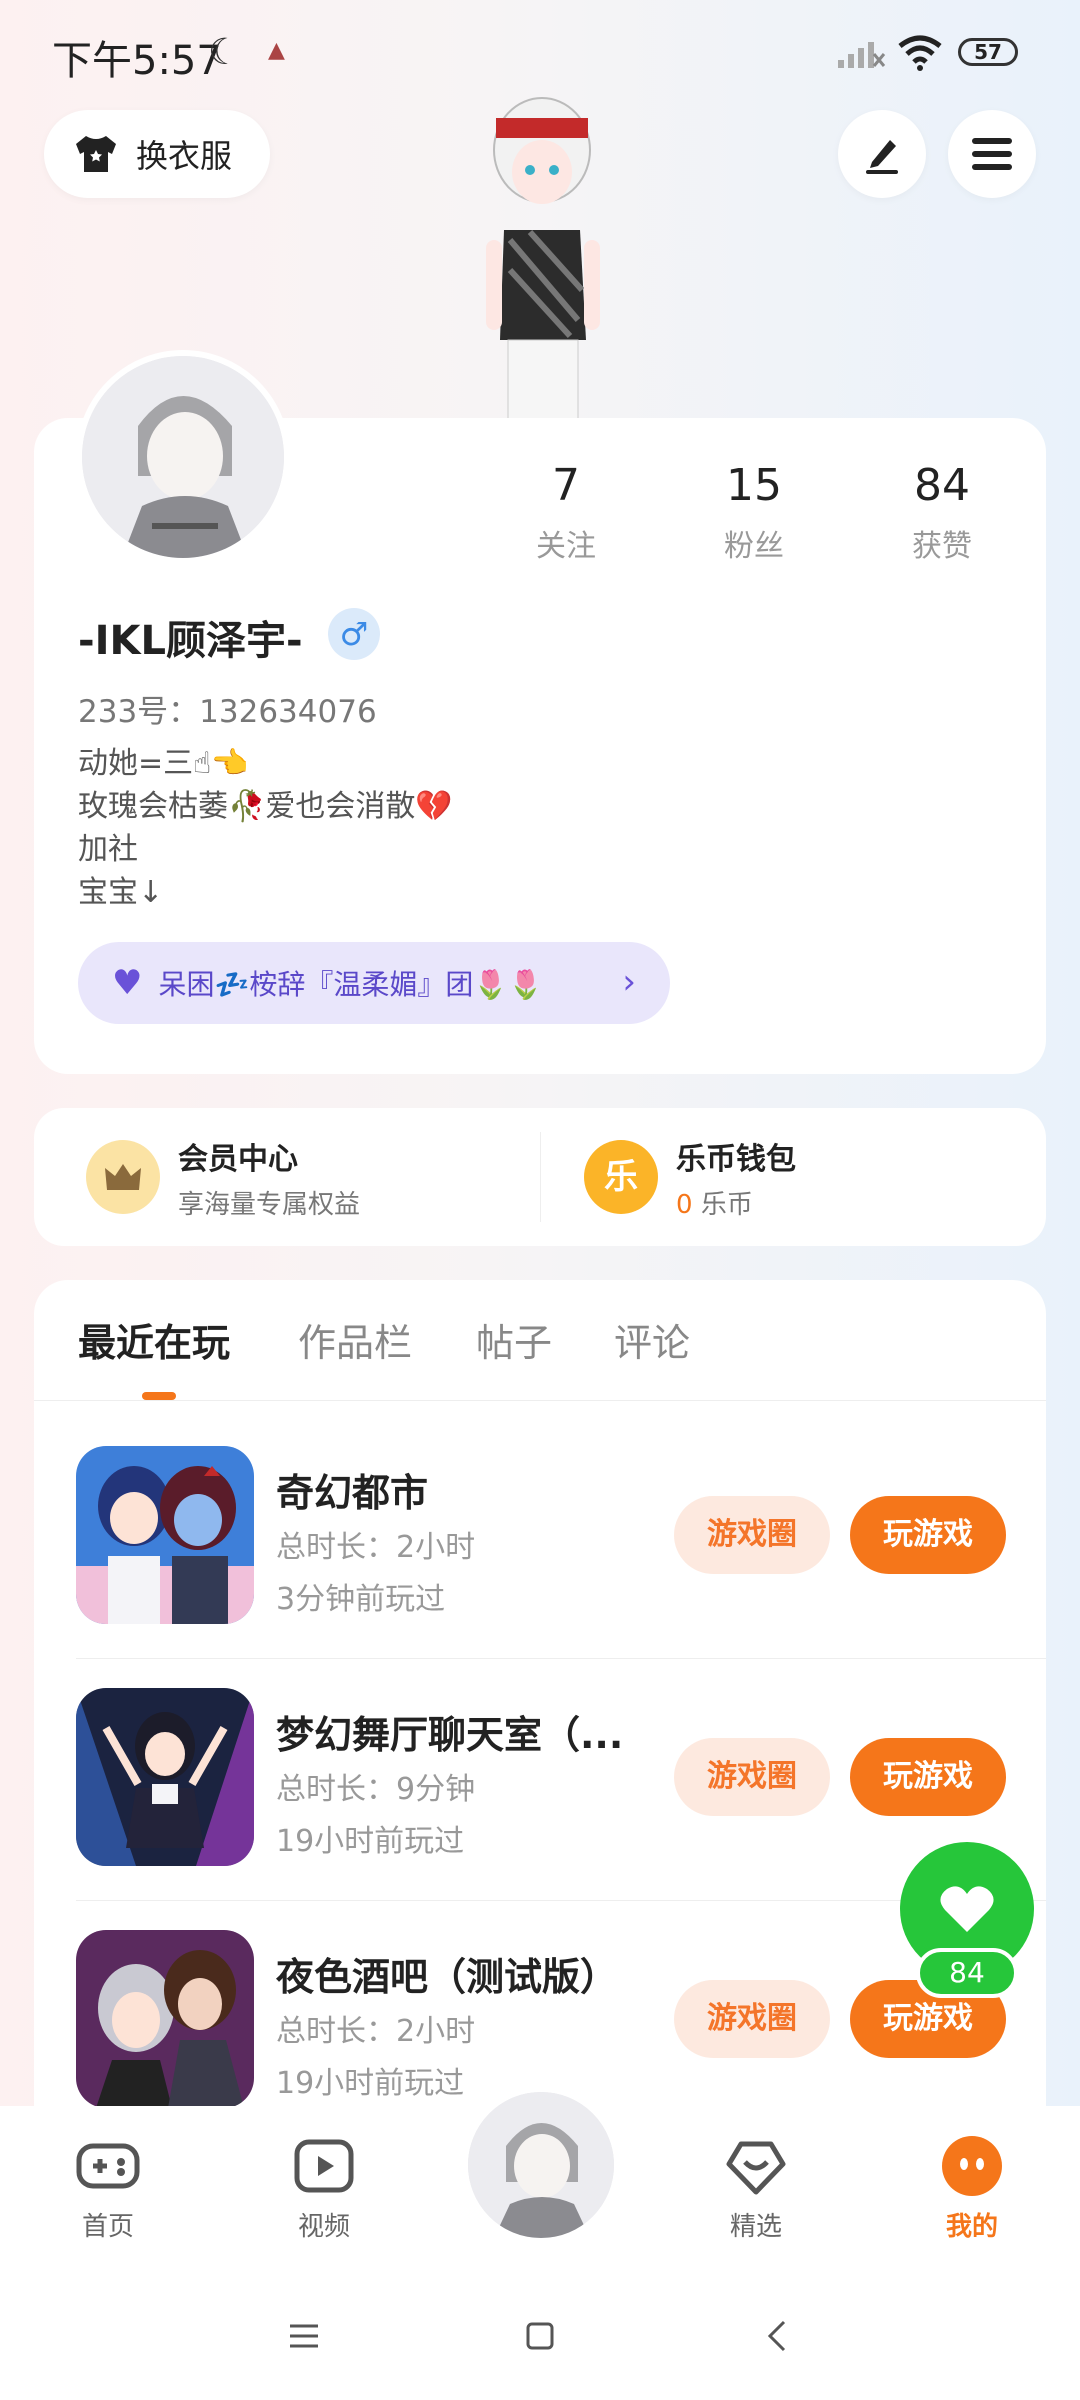  What do you see at coordinates (223, 1180) in the screenshot?
I see `vip-center: 会员中心 享海量专属权益` at bounding box center [223, 1180].